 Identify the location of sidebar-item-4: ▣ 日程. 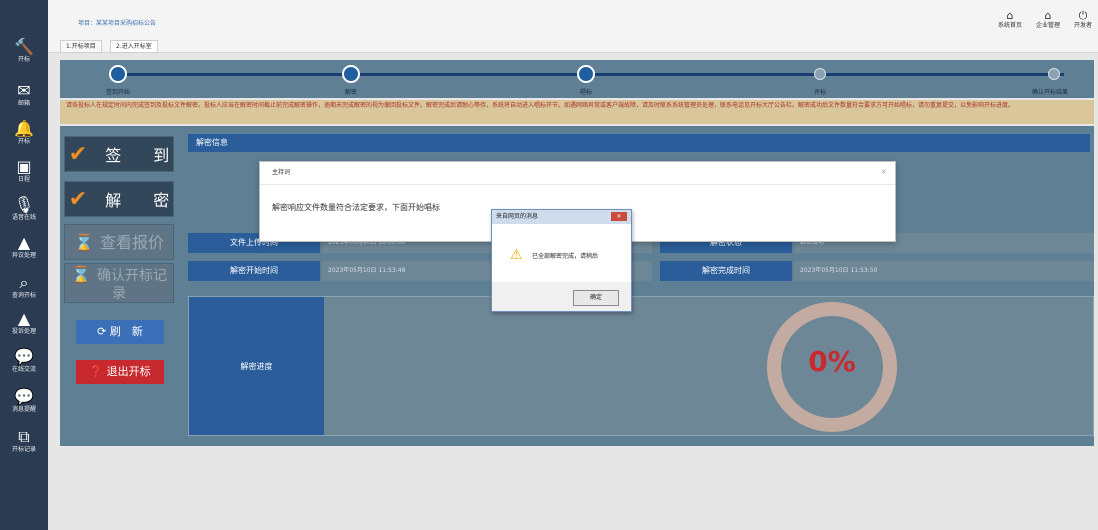
(24, 171).